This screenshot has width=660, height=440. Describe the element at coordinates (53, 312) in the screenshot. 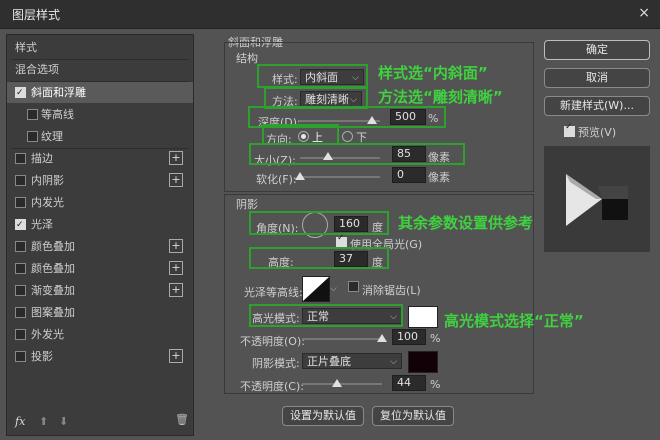

I see `sidebar-item-label: 图案叠加` at that location.